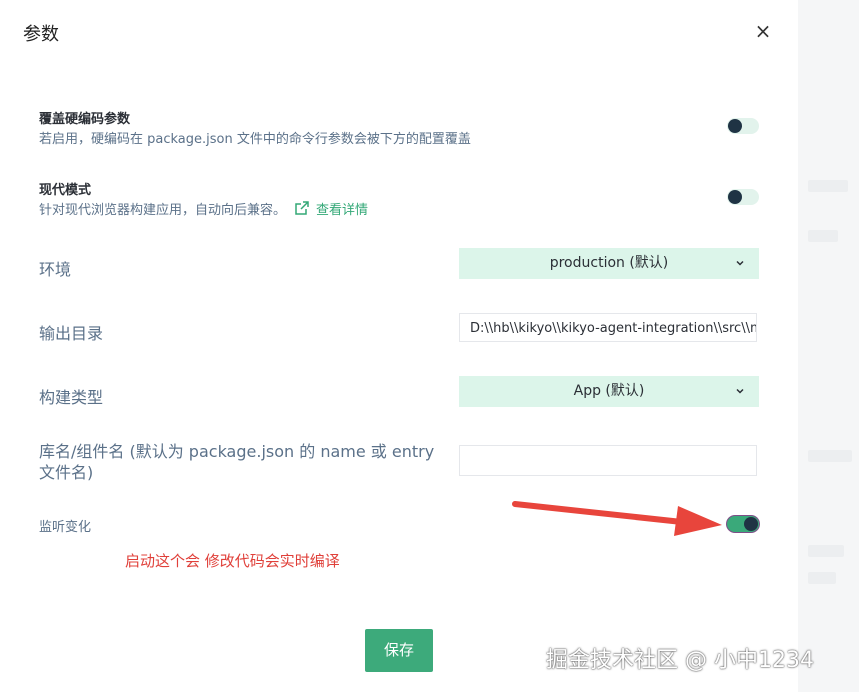  Describe the element at coordinates (828, 346) in the screenshot. I see `backdrop` at that location.